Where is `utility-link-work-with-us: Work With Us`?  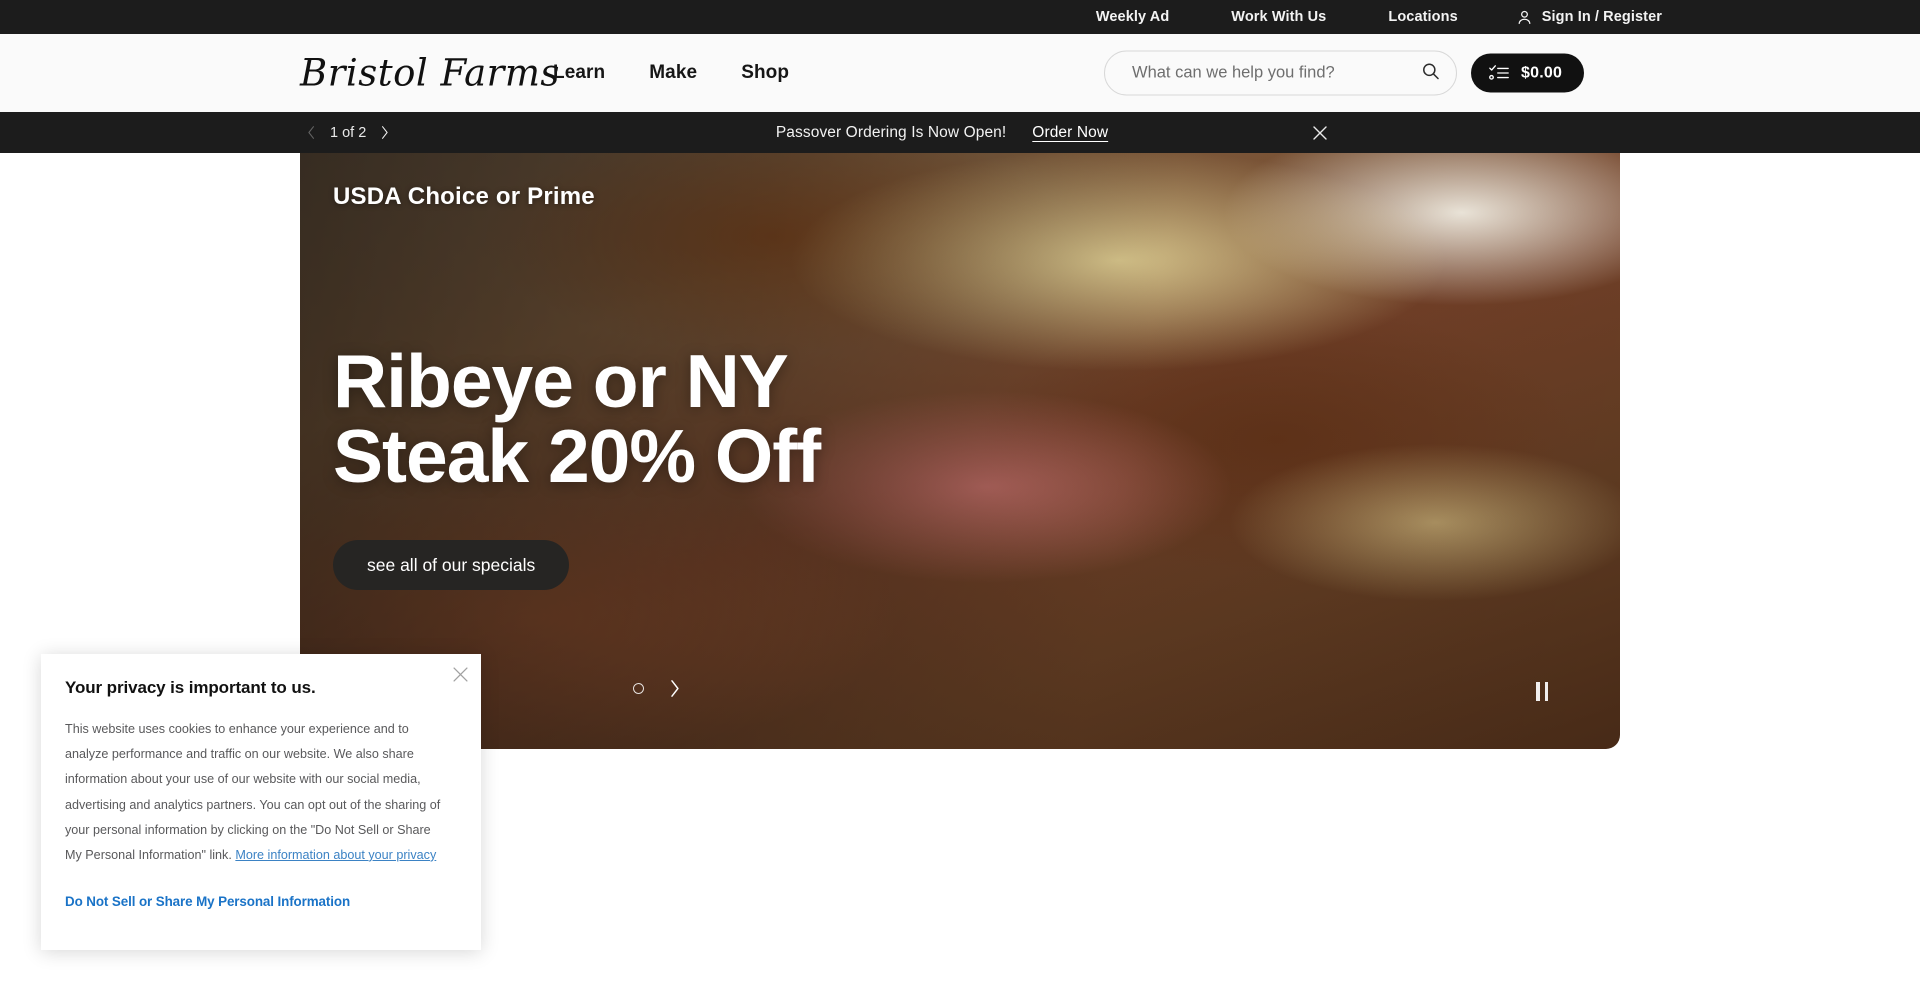
utility-link-work-with-us: Work With Us is located at coordinates (1278, 17).